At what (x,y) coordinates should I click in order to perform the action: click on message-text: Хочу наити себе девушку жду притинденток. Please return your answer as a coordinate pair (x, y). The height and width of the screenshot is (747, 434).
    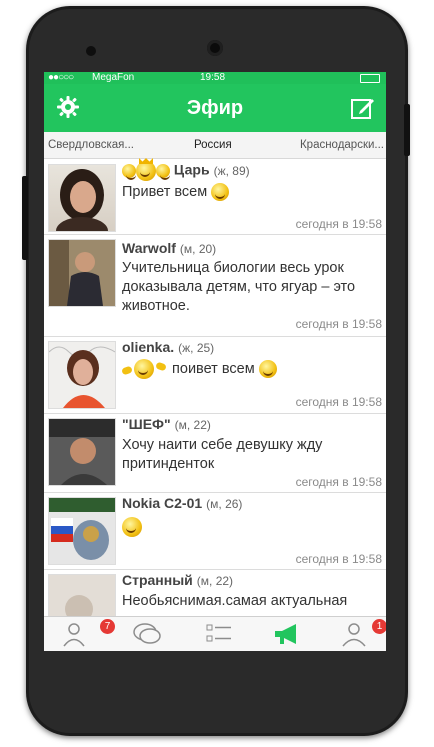
    Looking at the image, I should click on (222, 454).